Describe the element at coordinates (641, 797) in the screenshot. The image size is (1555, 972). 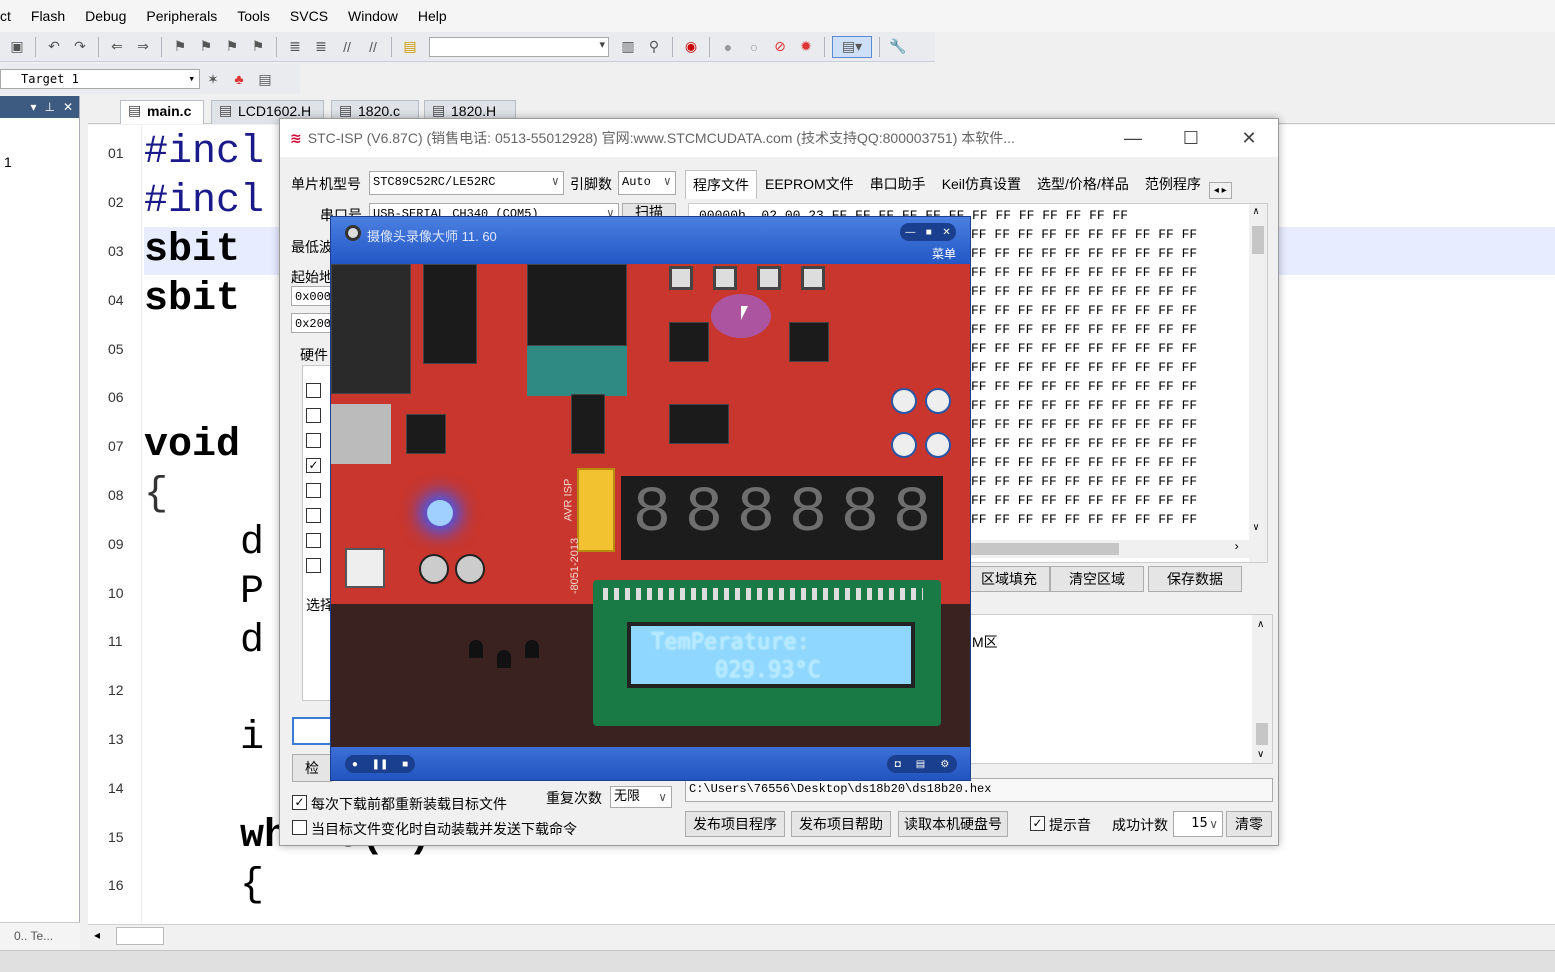
I see `repeat-count-select: 无限` at that location.